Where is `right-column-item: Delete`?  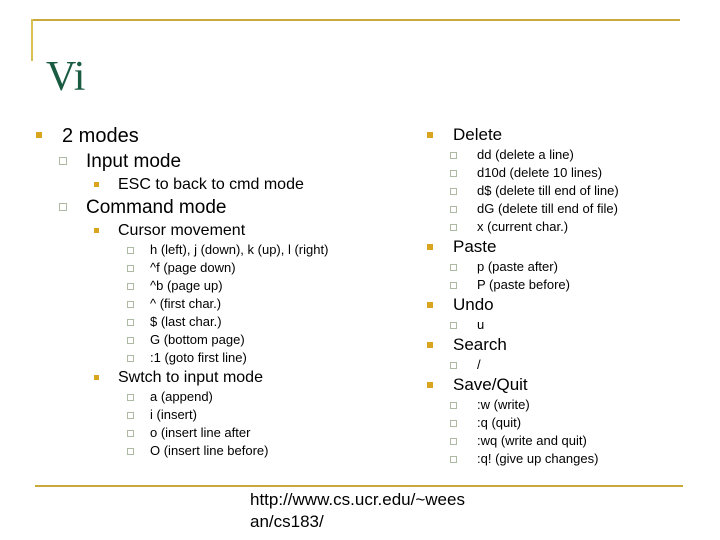 right-column-item: Delete is located at coordinates (568, 135).